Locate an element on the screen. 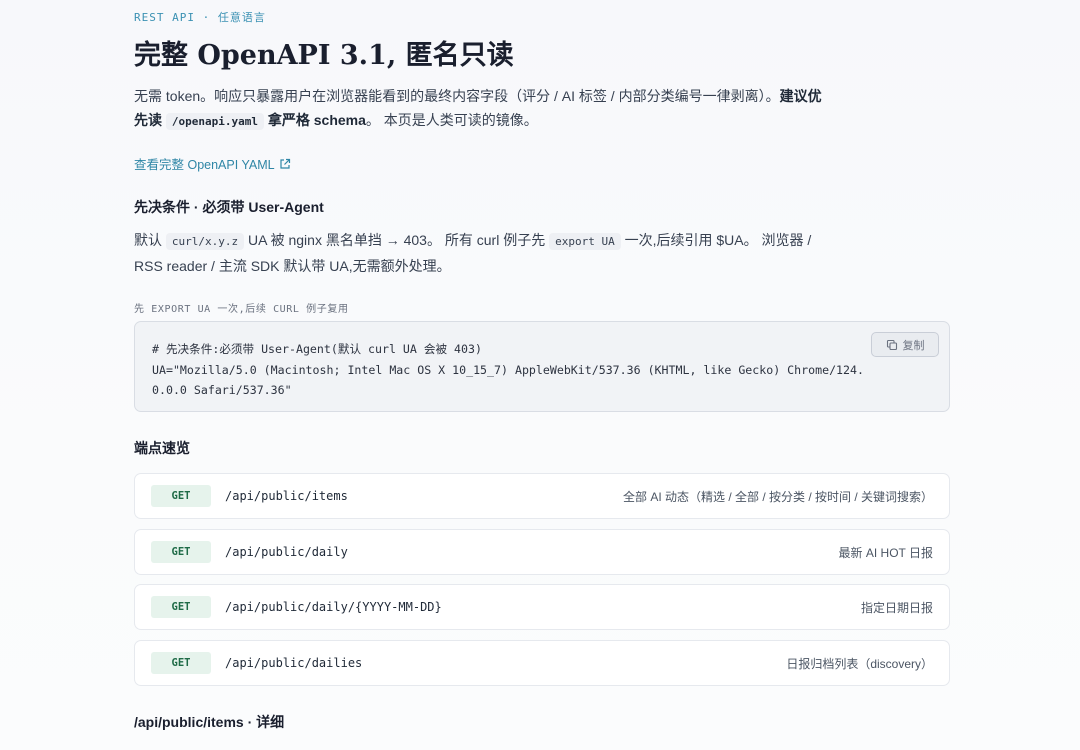 Image resolution: width=1080 pixels, height=750 pixels. code-line-comment: # 先决条件:必须带 User-Agent(默认 curl UA 会被 403) is located at coordinates (317, 349).